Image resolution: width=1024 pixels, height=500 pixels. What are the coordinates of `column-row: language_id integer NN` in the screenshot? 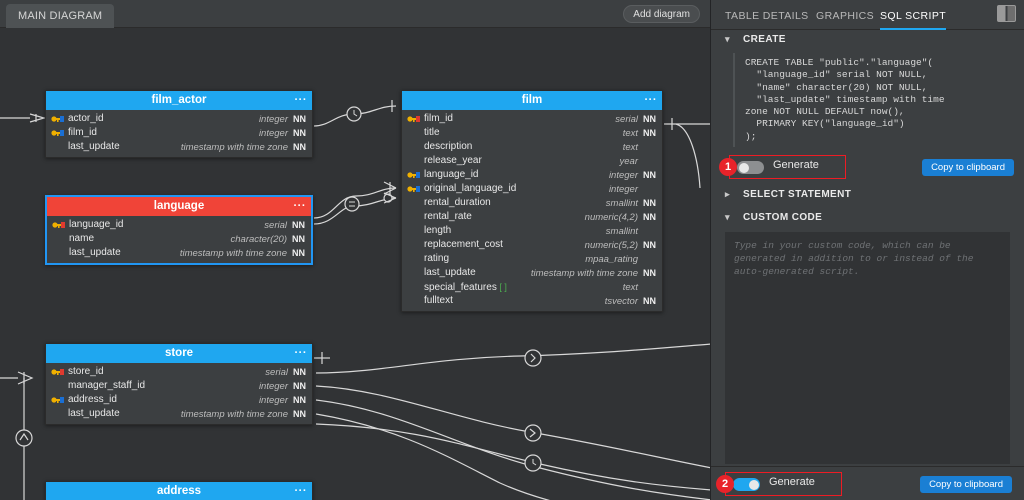 It's located at (532, 175).